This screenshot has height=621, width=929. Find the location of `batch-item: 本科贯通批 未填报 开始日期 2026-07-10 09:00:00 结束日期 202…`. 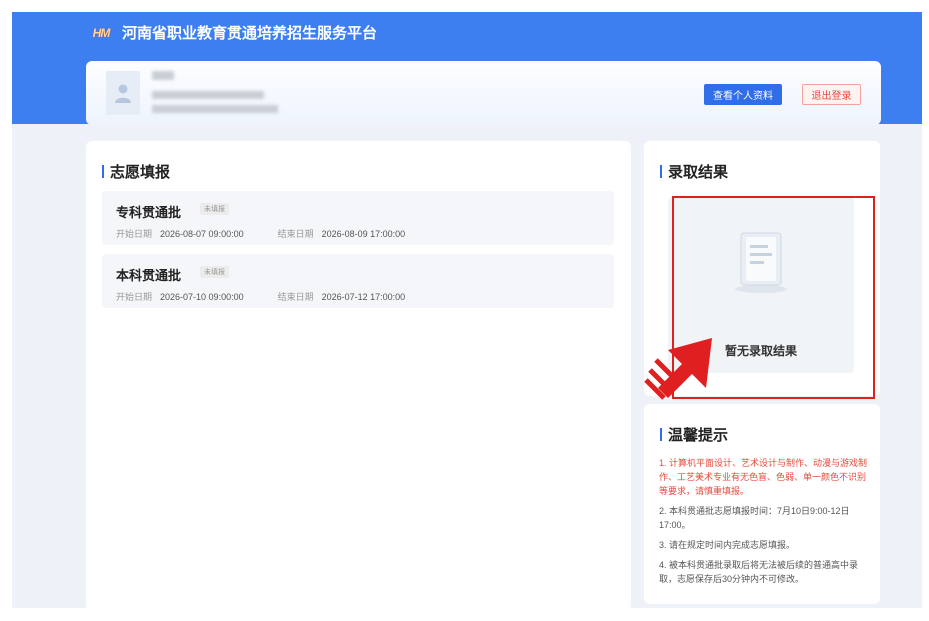

batch-item: 本科贯通批 未填报 开始日期 2026-07-10 09:00:00 结束日期 202… is located at coordinates (358, 281).